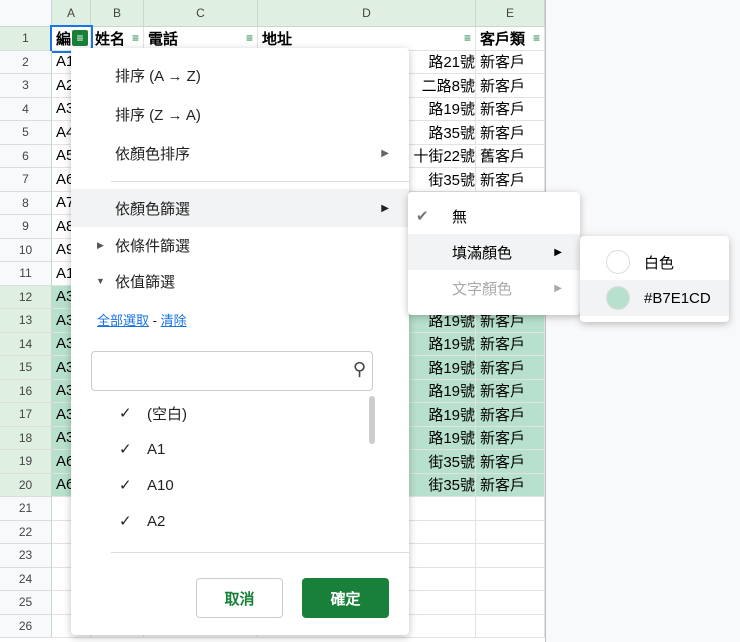 The height and width of the screenshot is (642, 740). What do you see at coordinates (156, 449) in the screenshot?
I see `label: A1` at bounding box center [156, 449].